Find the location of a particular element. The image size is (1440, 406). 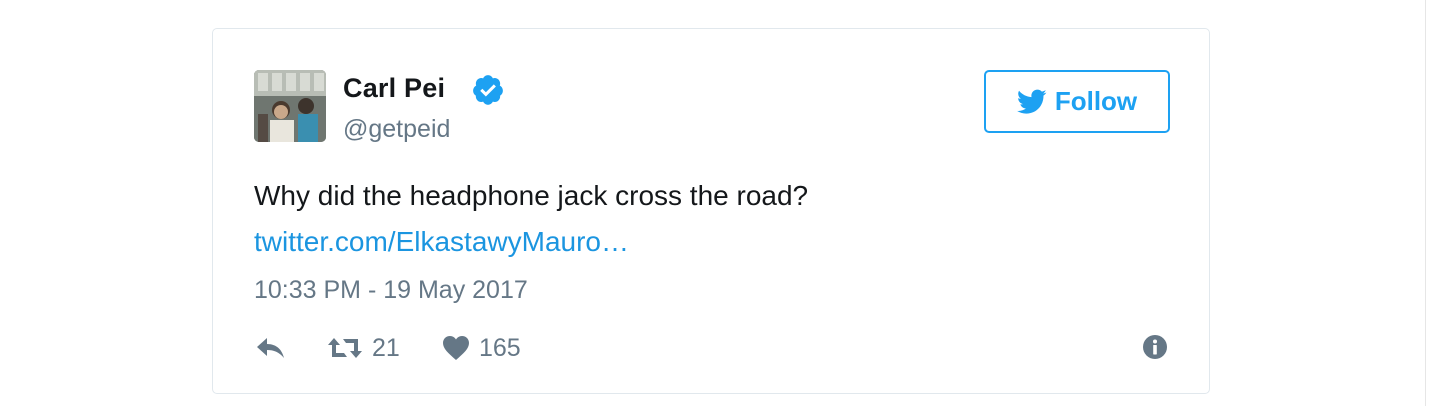

reply-arrow-icon is located at coordinates (270, 348).